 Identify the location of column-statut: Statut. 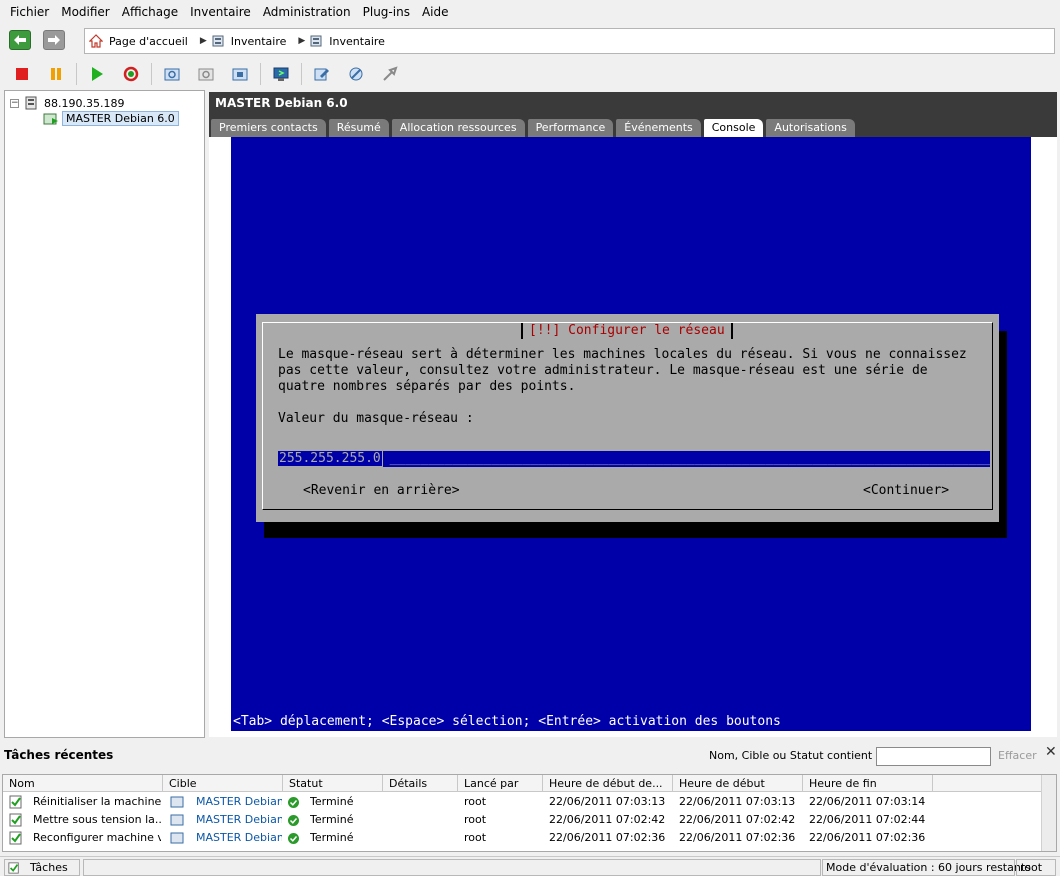
(333, 783).